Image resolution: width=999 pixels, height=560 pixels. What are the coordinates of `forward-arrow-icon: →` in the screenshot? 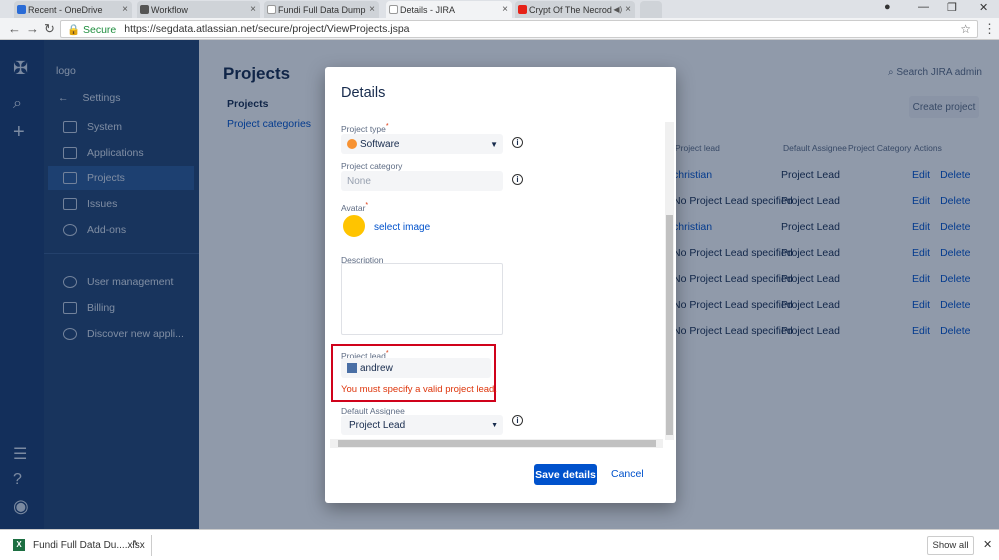 It's located at (32, 28).